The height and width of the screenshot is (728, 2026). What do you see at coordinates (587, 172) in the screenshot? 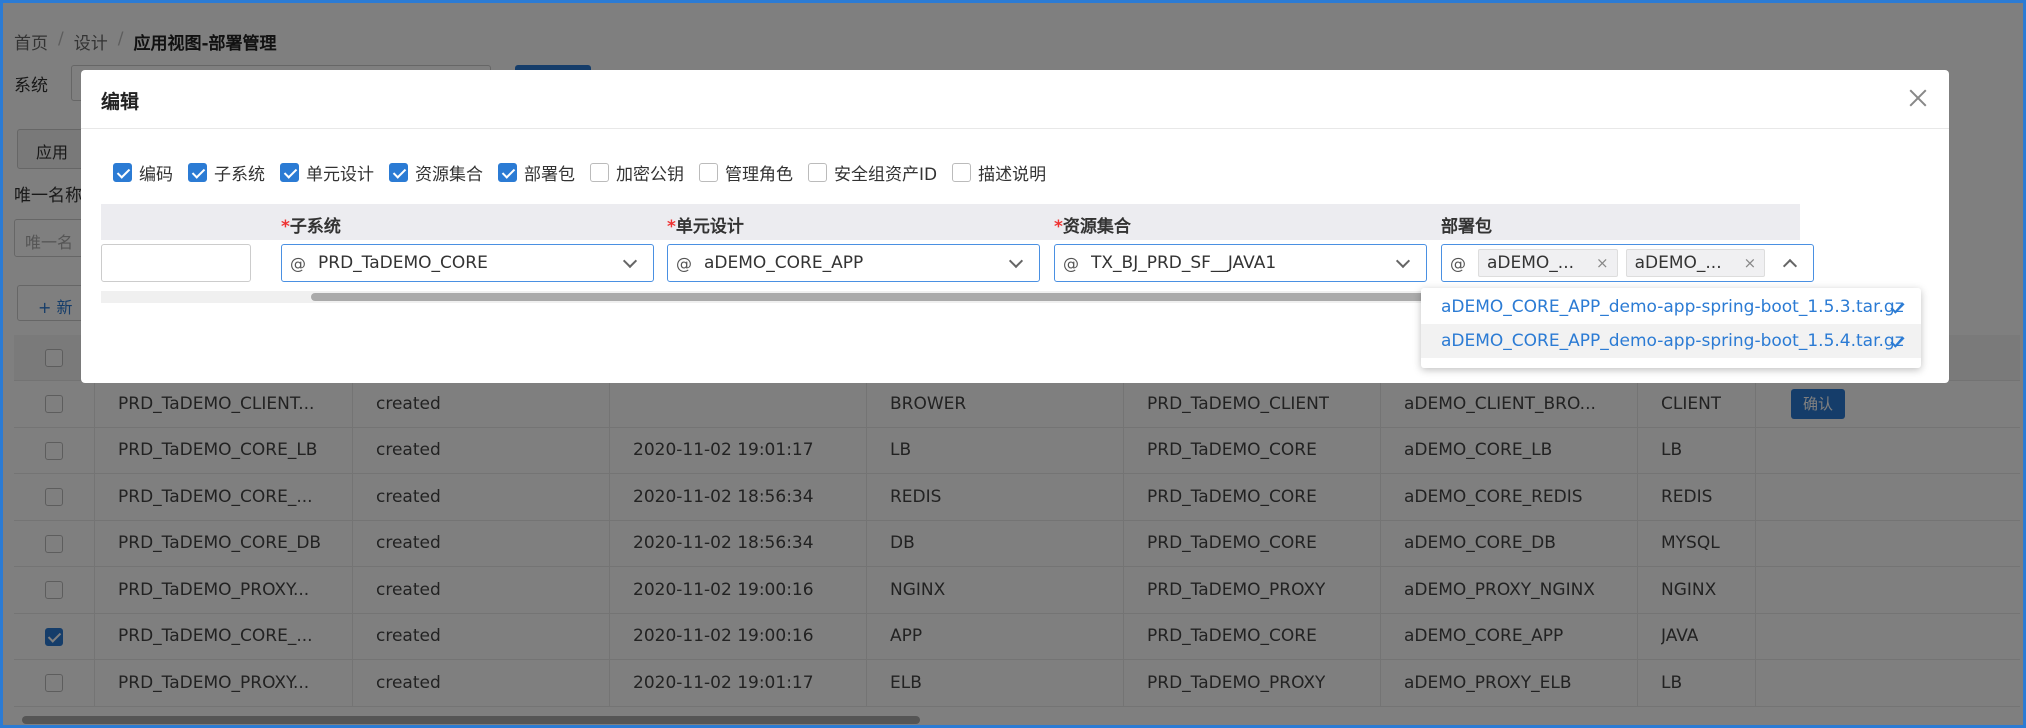
I see `column-toggles: 编码 子系统 单元设计 资源集合 部署包 加密公钥 管理角色 安全组资产ID 描述说明` at bounding box center [587, 172].